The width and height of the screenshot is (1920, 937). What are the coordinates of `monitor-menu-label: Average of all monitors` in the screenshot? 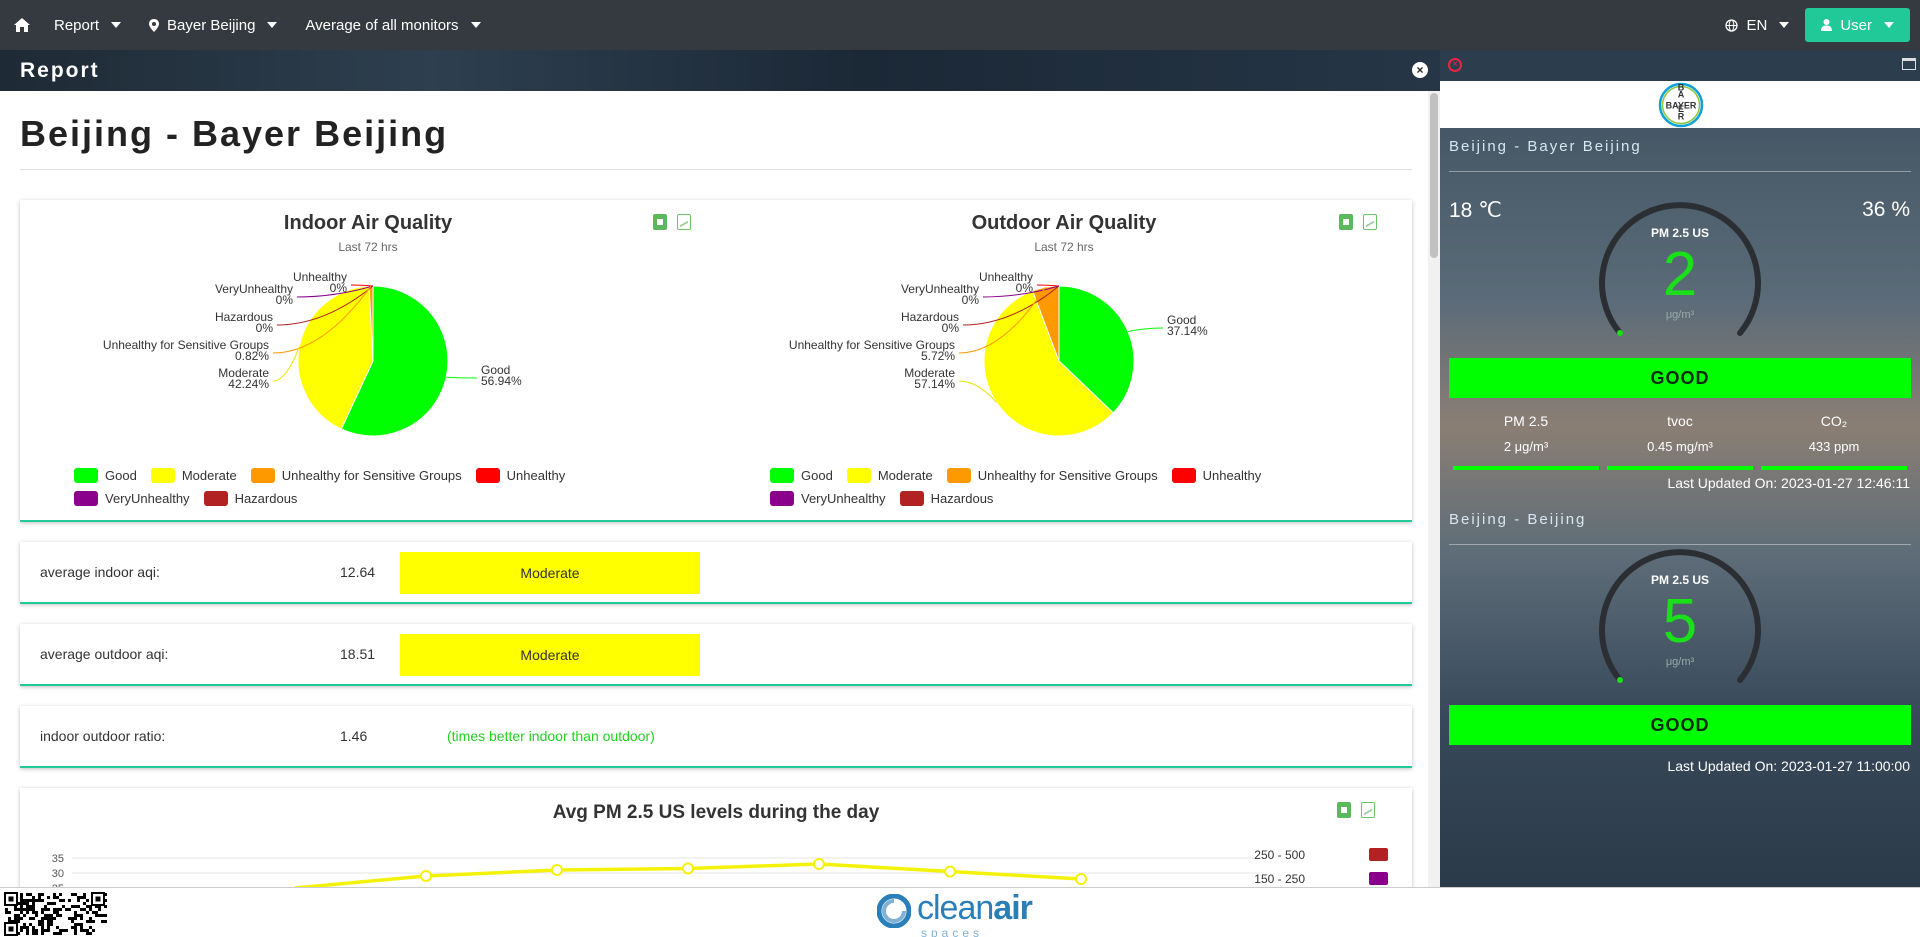 It's located at (382, 25).